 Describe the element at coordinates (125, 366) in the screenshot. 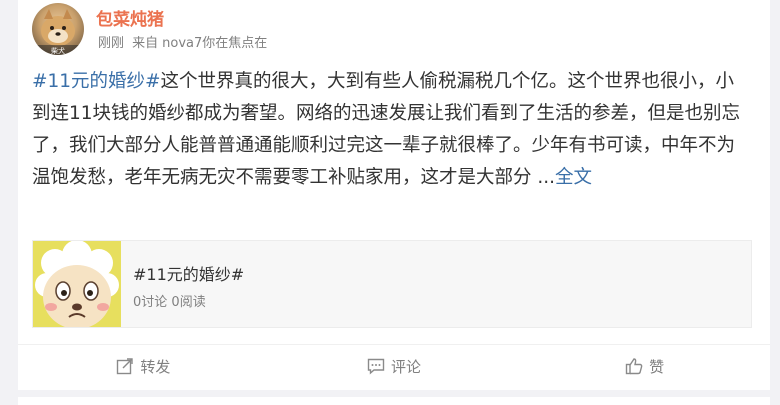

I see `repost-icon` at that location.